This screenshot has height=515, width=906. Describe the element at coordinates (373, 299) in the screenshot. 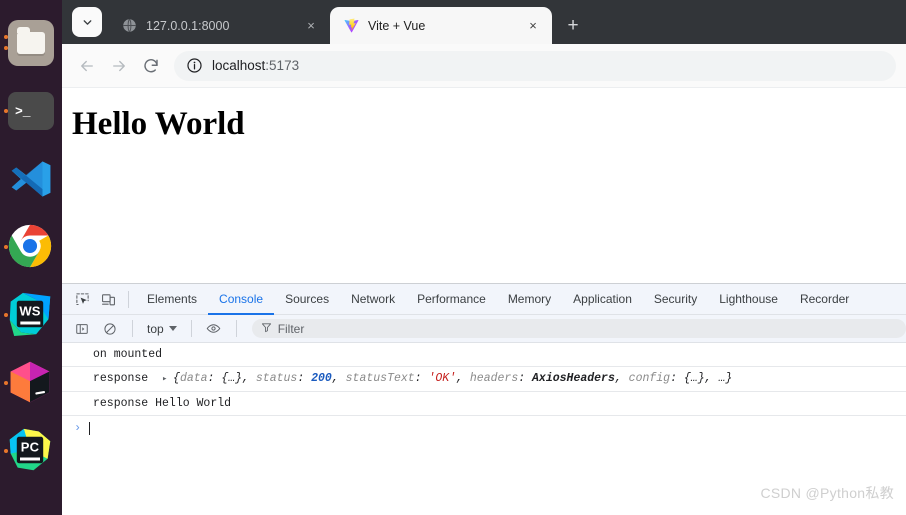

I see `devtools-tab-network: Network` at that location.